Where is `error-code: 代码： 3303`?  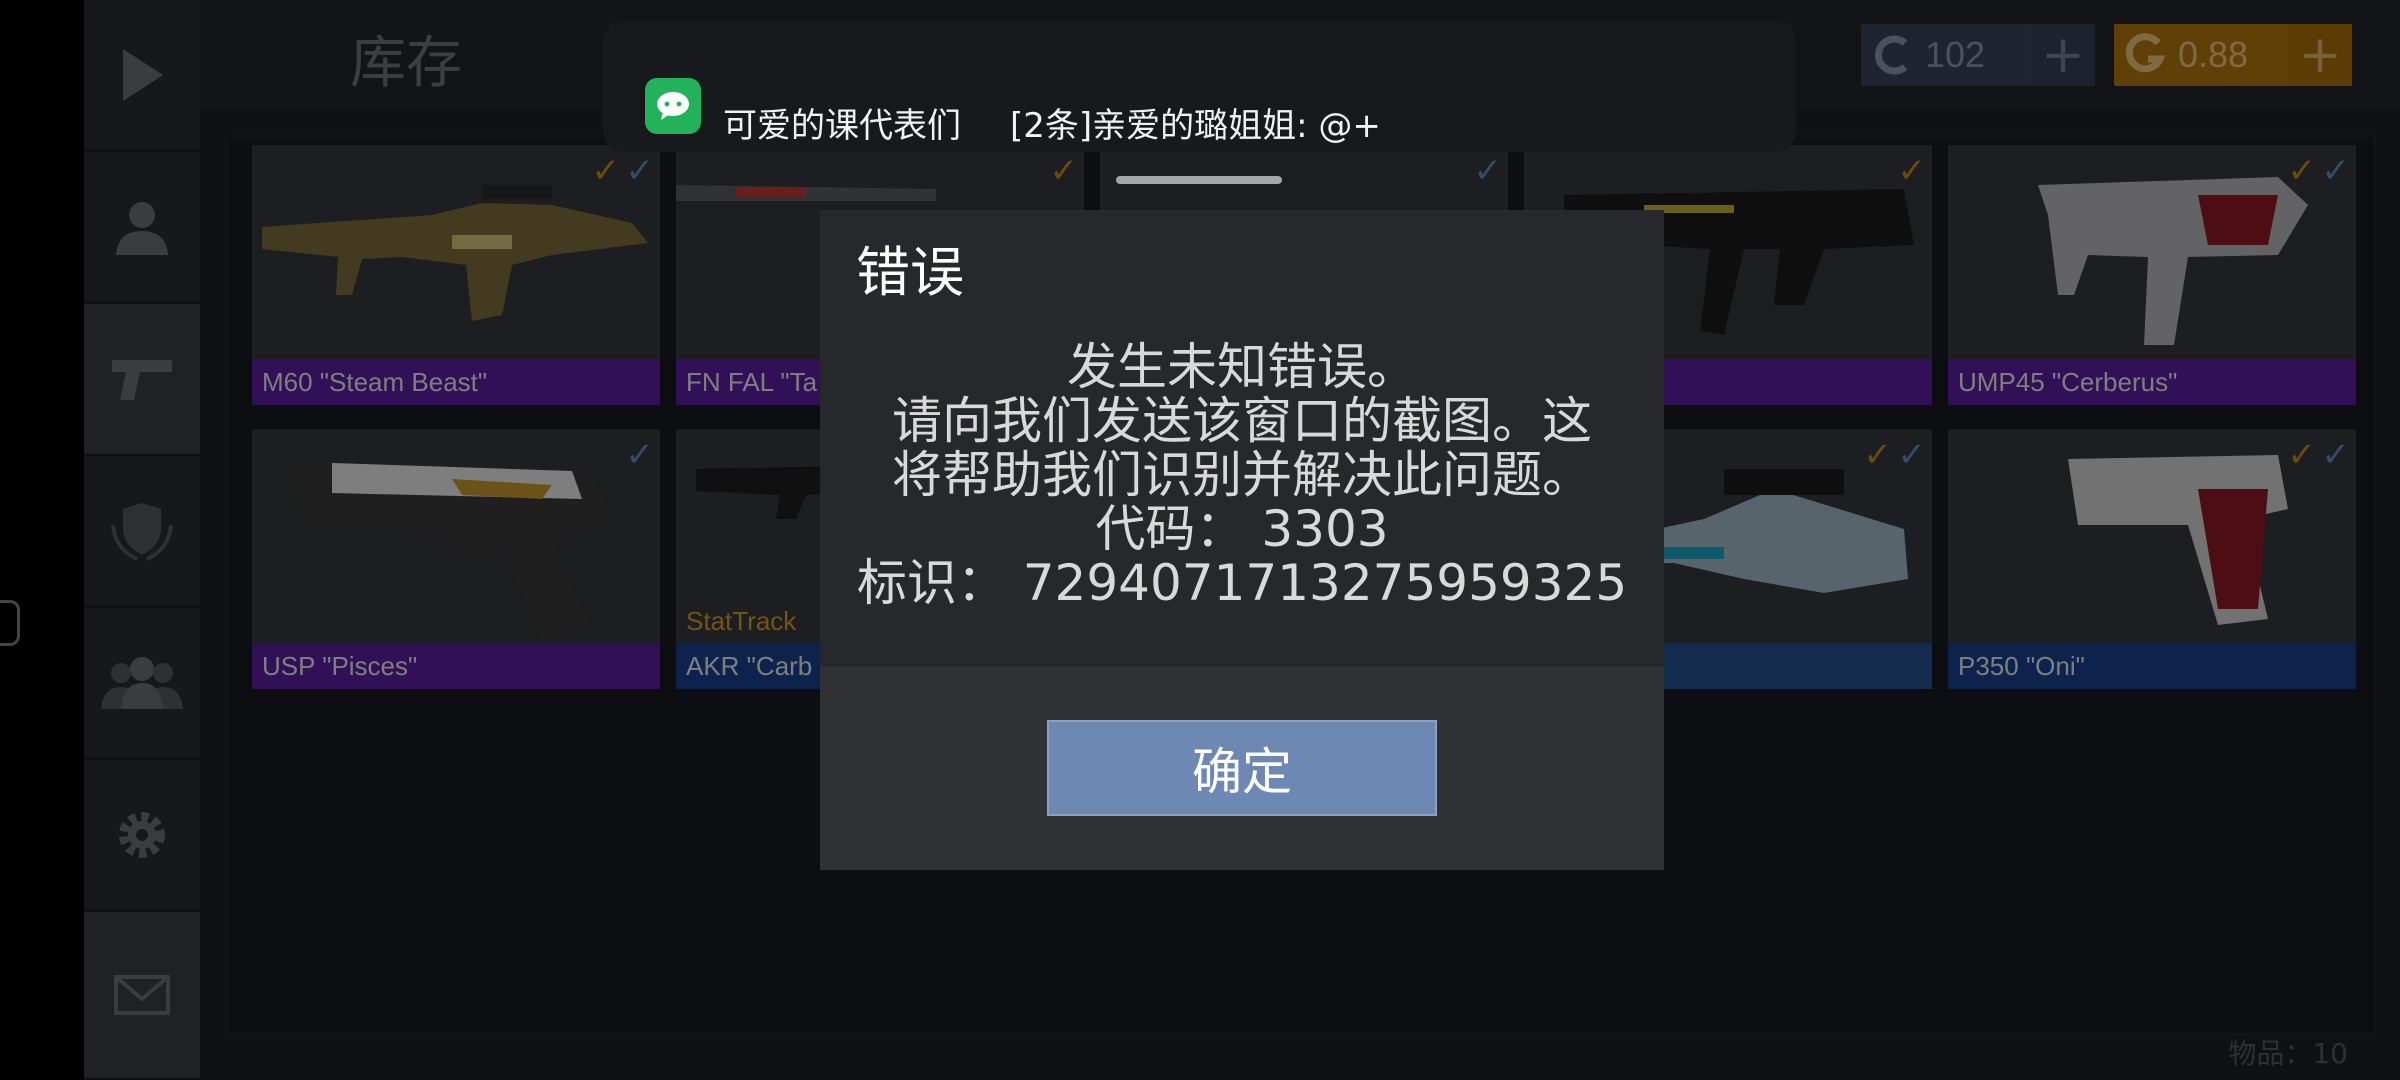
error-code: 代码： 3303 is located at coordinates (1242, 529).